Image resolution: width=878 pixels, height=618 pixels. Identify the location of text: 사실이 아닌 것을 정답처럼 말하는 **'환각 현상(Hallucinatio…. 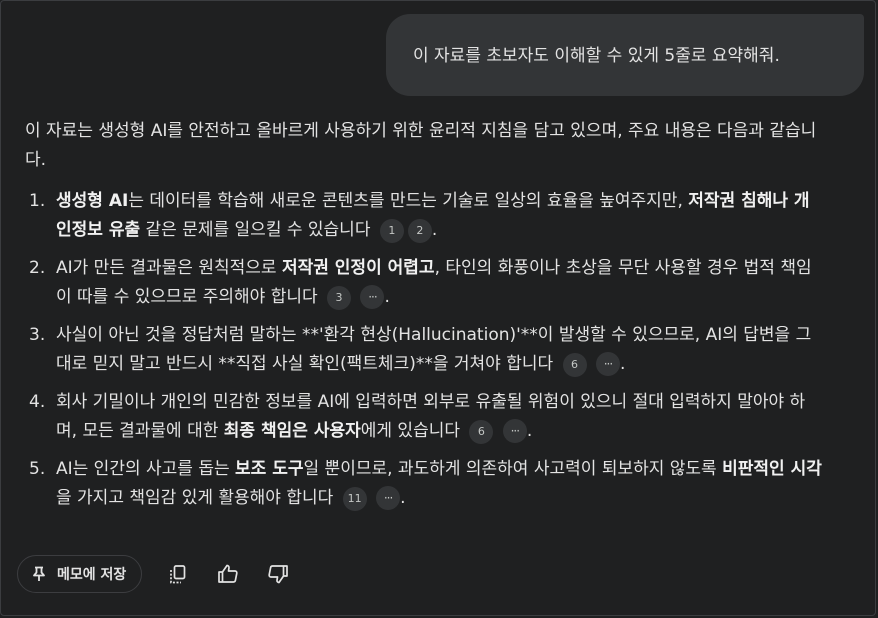
(434, 349).